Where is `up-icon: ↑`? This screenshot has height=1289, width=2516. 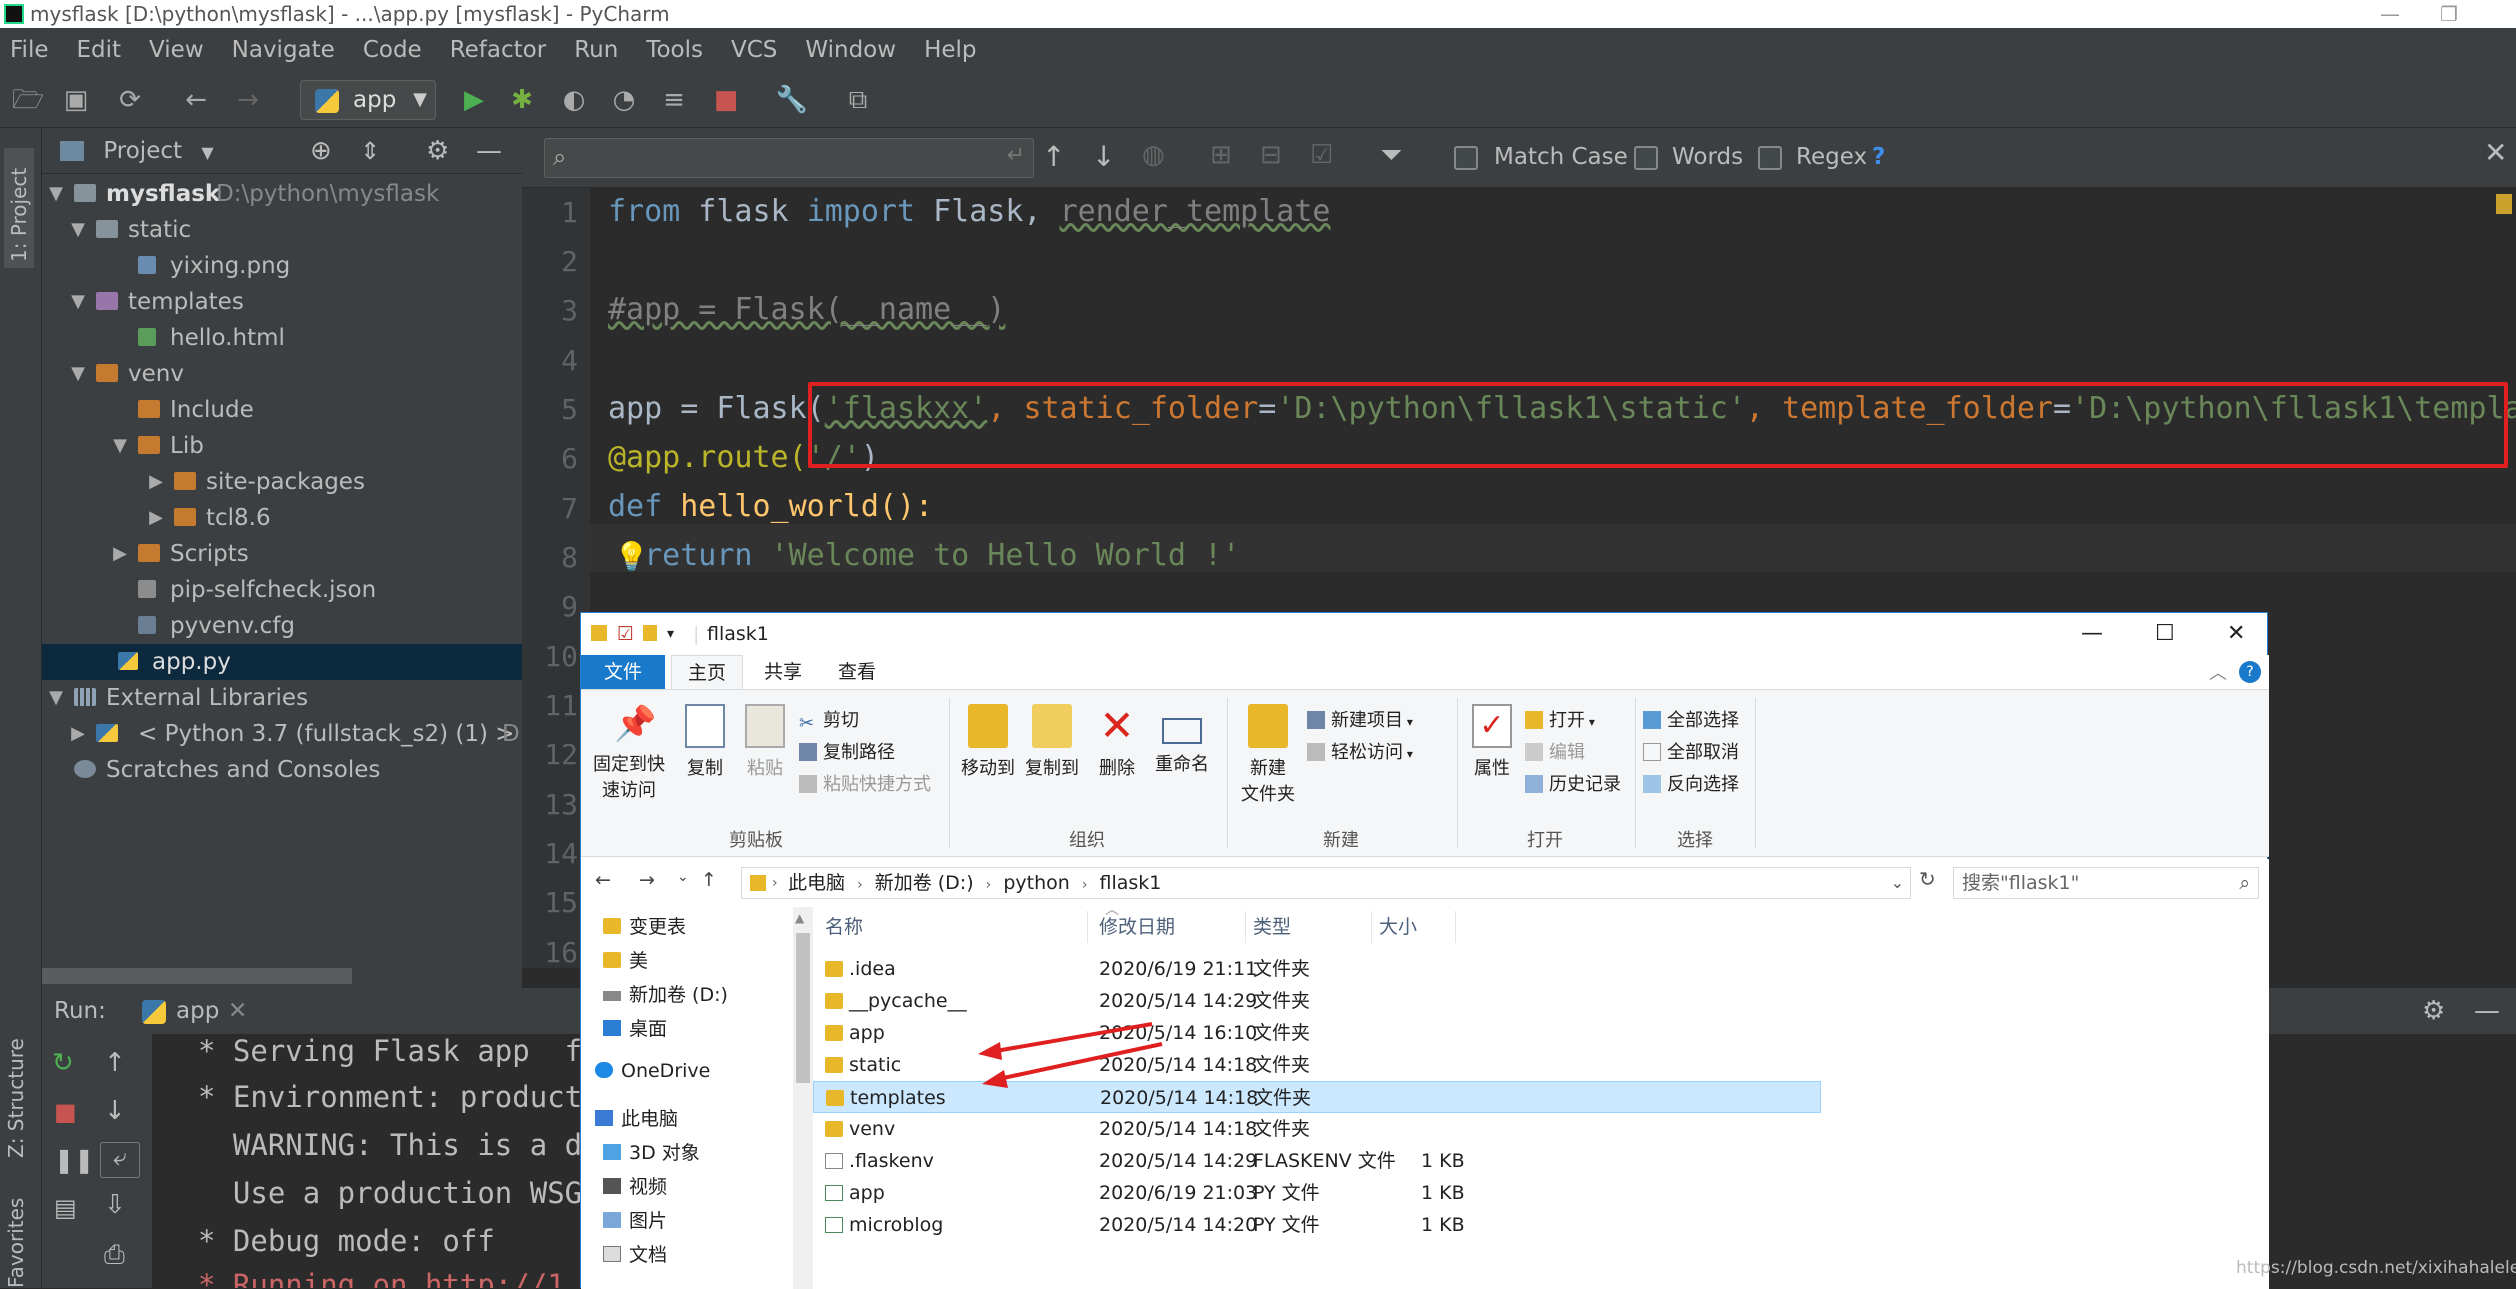
up-icon: ↑ is located at coordinates (709, 880).